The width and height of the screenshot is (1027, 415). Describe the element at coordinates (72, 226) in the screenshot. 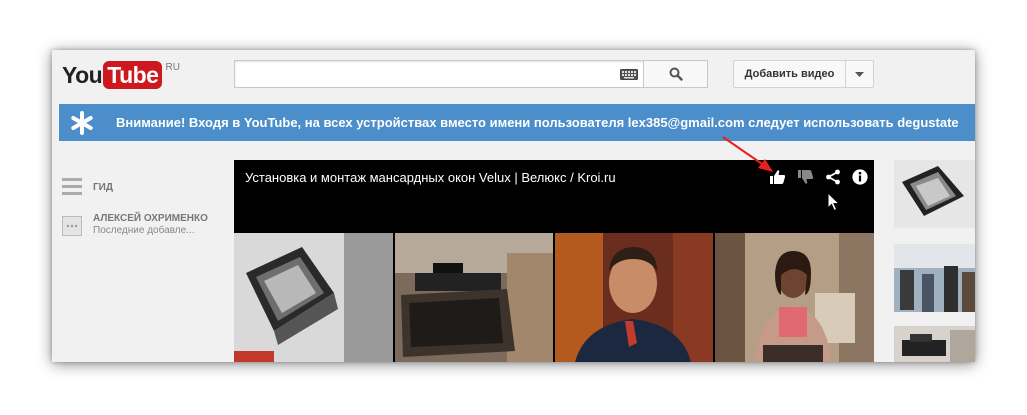

I see `channel-avatar` at that location.